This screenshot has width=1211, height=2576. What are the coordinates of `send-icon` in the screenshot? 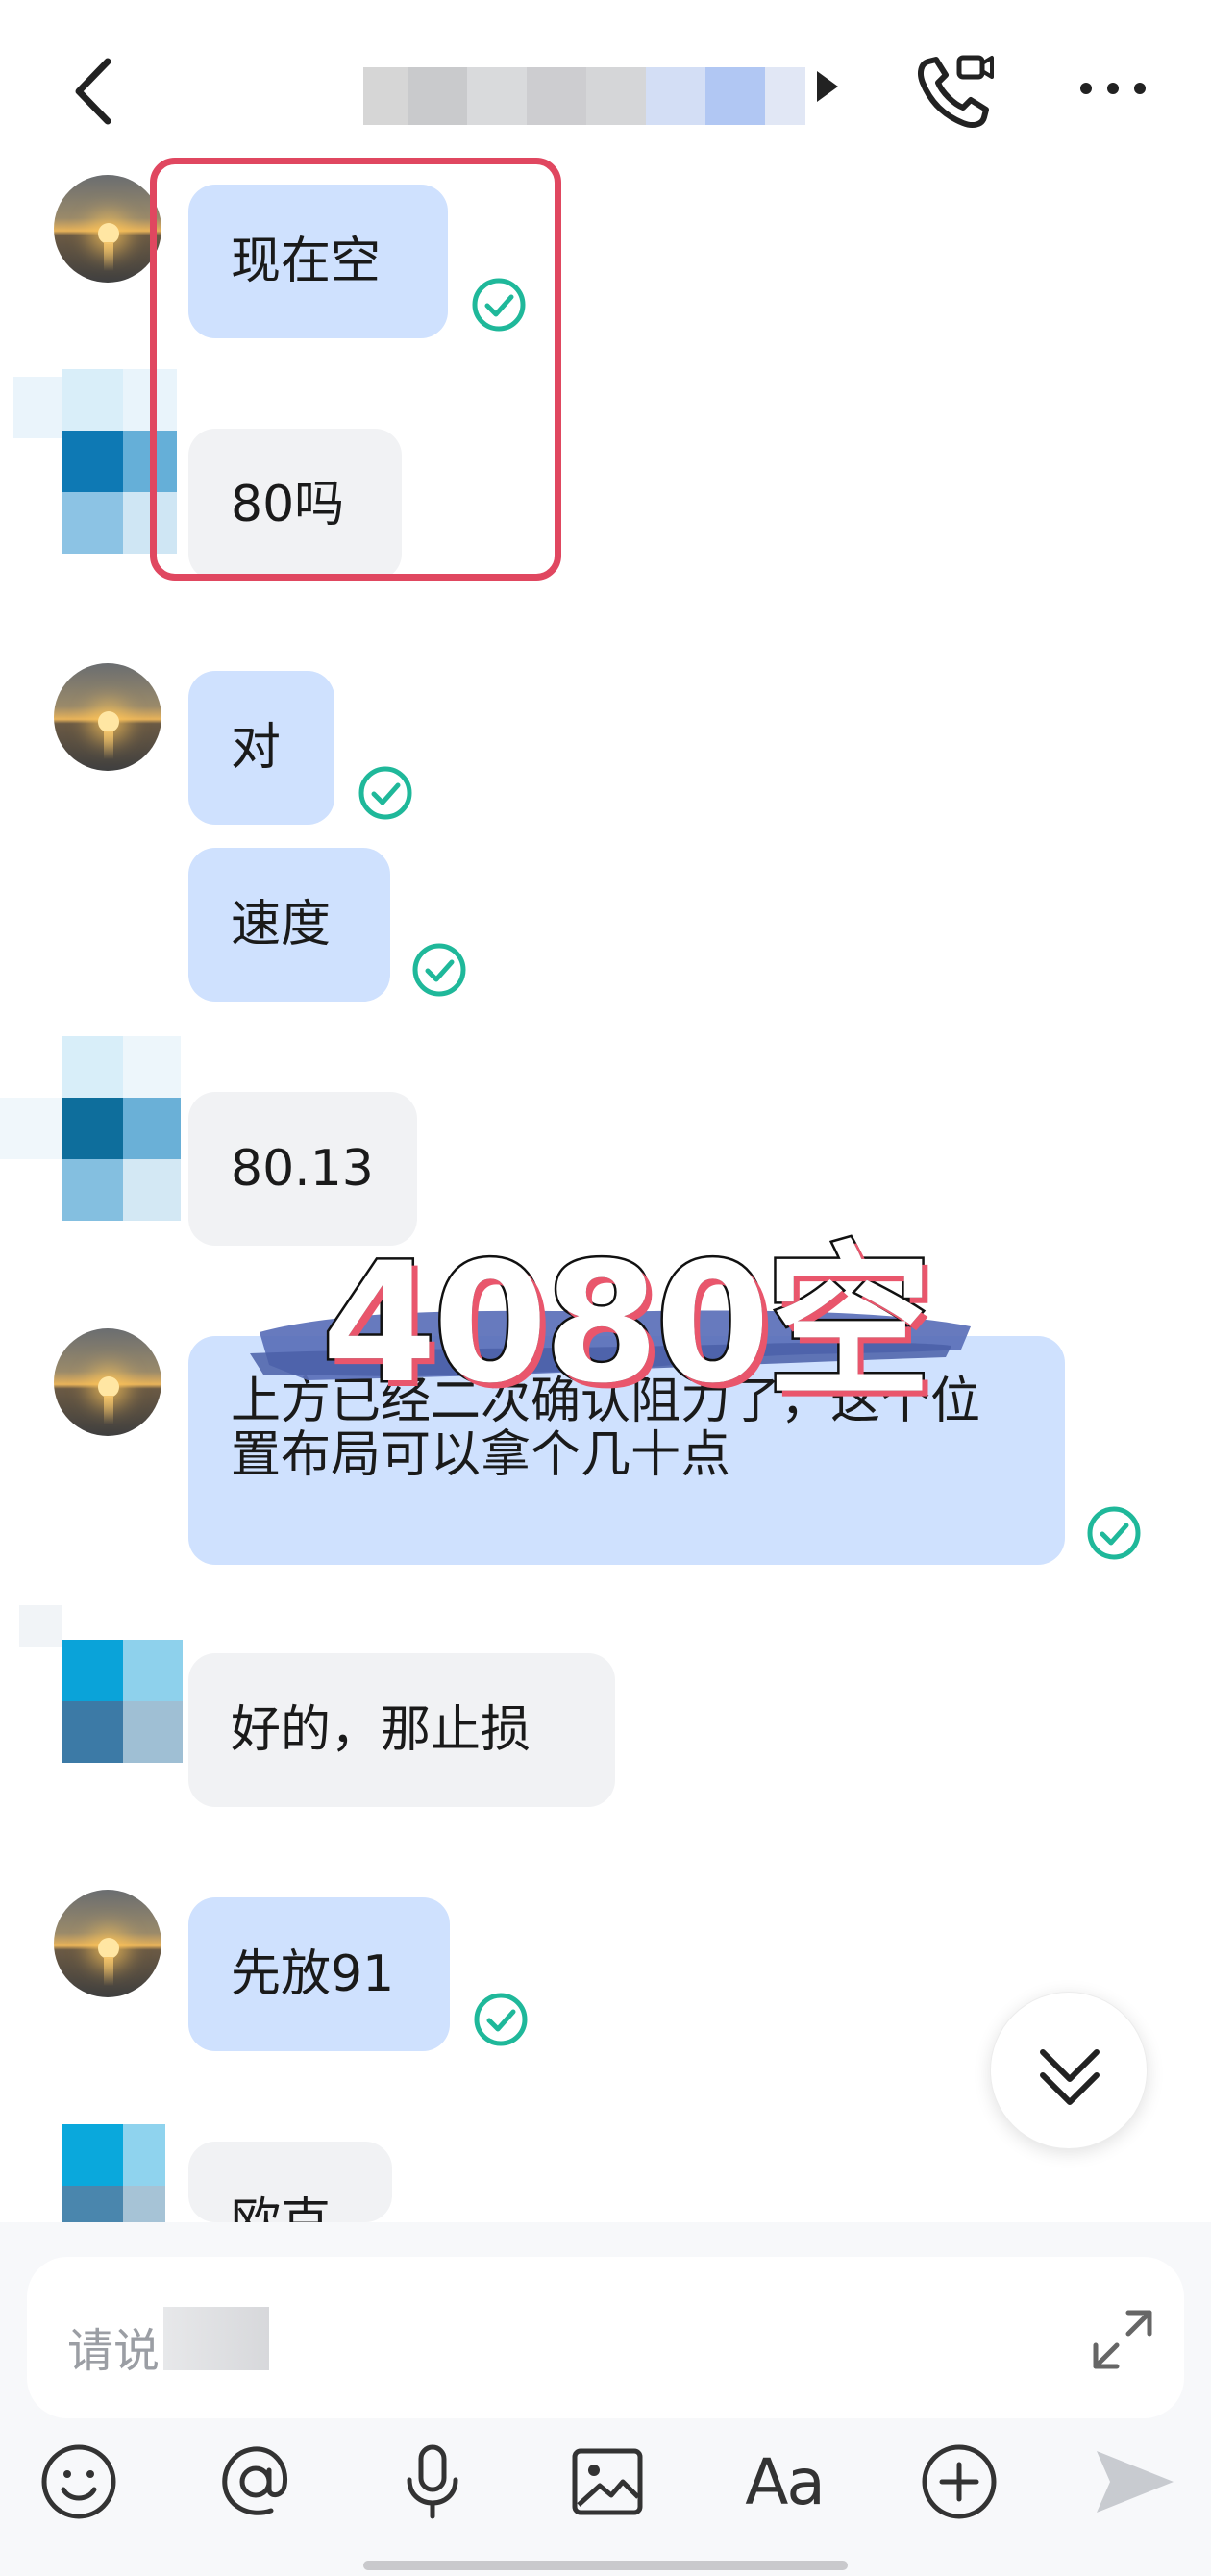 It's located at (1135, 2482).